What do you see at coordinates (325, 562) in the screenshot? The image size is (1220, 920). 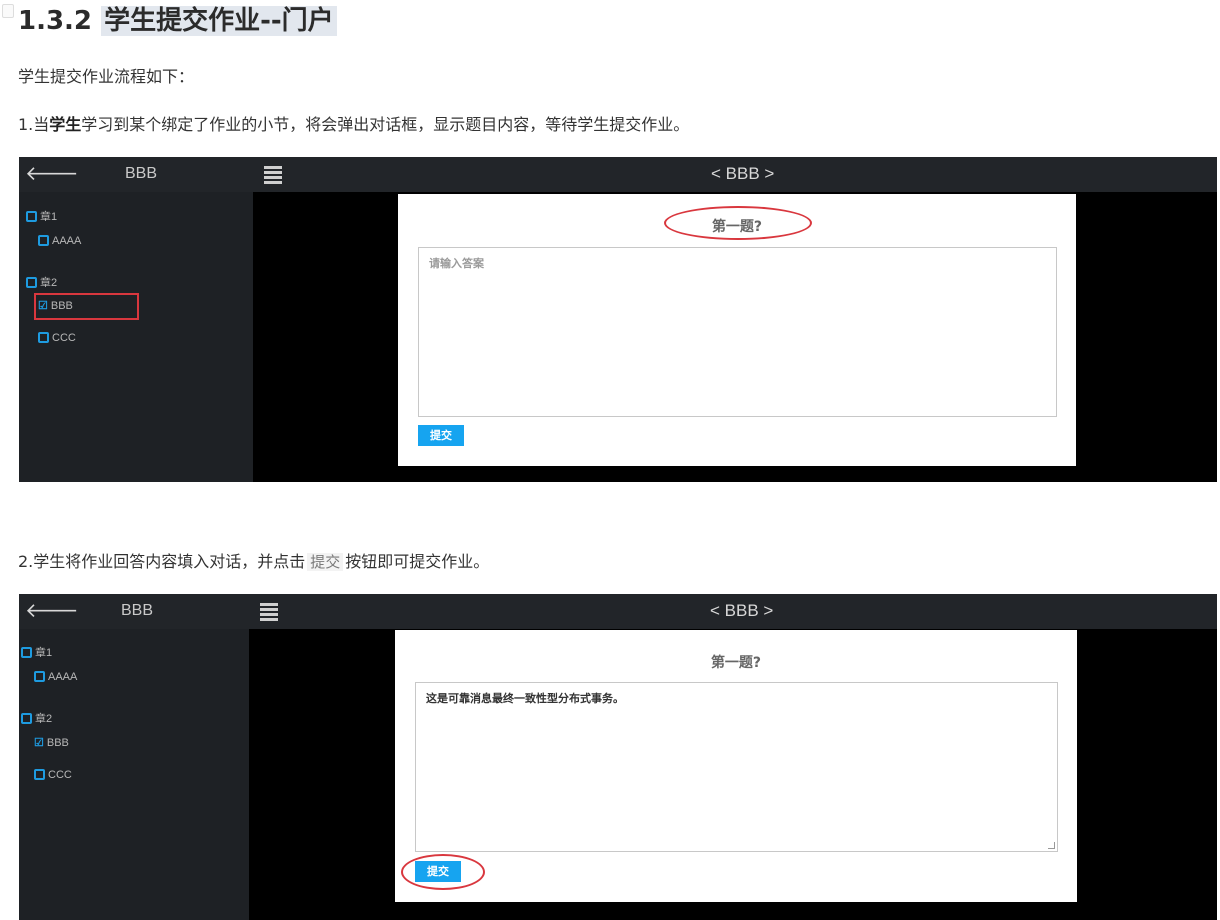 I see `inline-code: 提交` at bounding box center [325, 562].